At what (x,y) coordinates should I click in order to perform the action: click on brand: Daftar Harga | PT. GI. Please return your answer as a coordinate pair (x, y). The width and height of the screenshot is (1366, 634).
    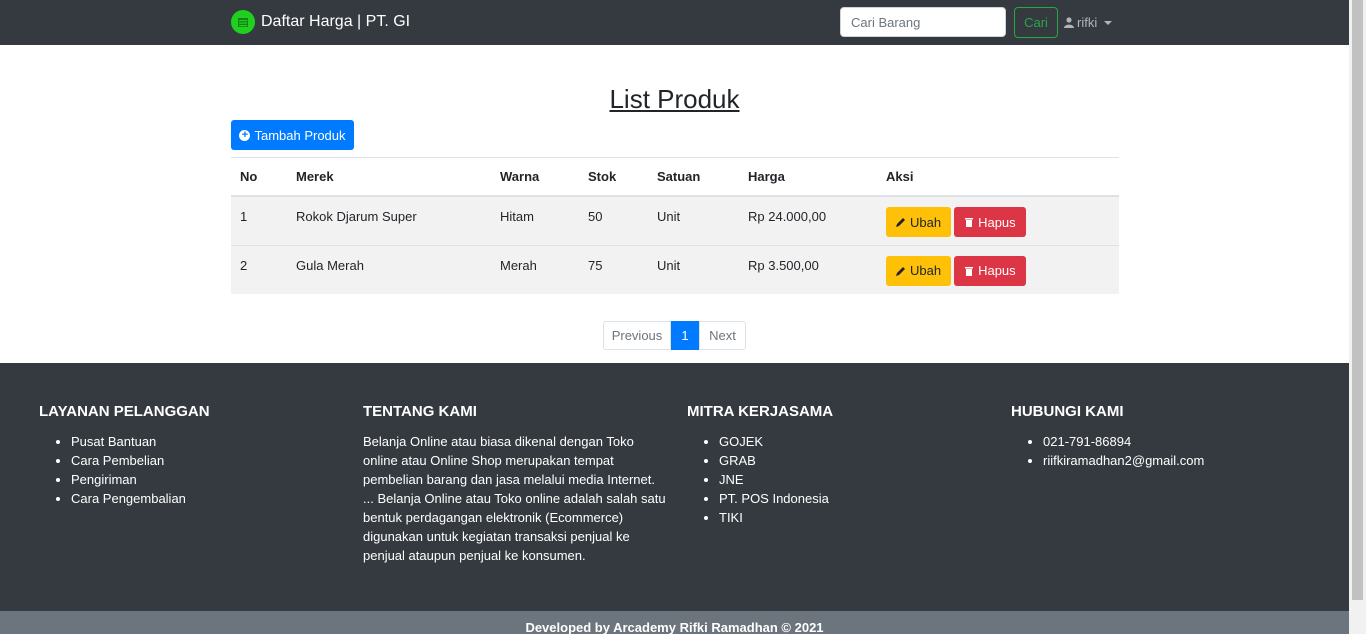
    Looking at the image, I should click on (320, 22).